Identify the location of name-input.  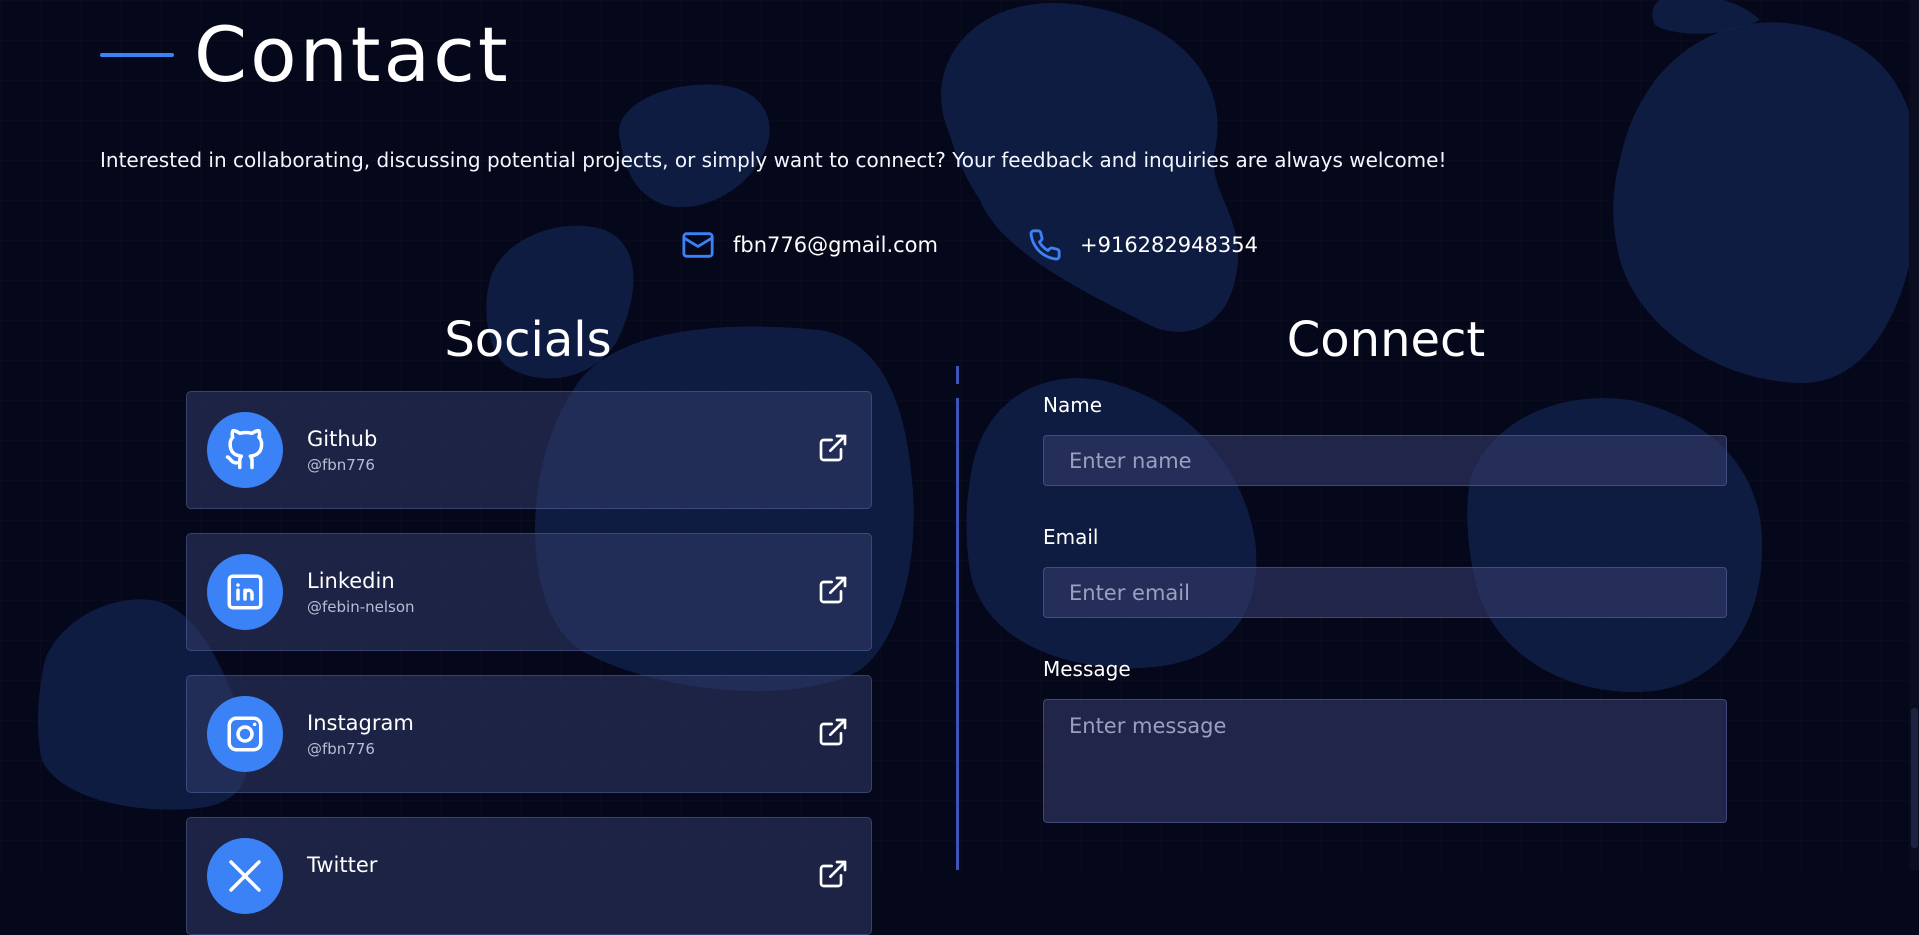
(1385, 460).